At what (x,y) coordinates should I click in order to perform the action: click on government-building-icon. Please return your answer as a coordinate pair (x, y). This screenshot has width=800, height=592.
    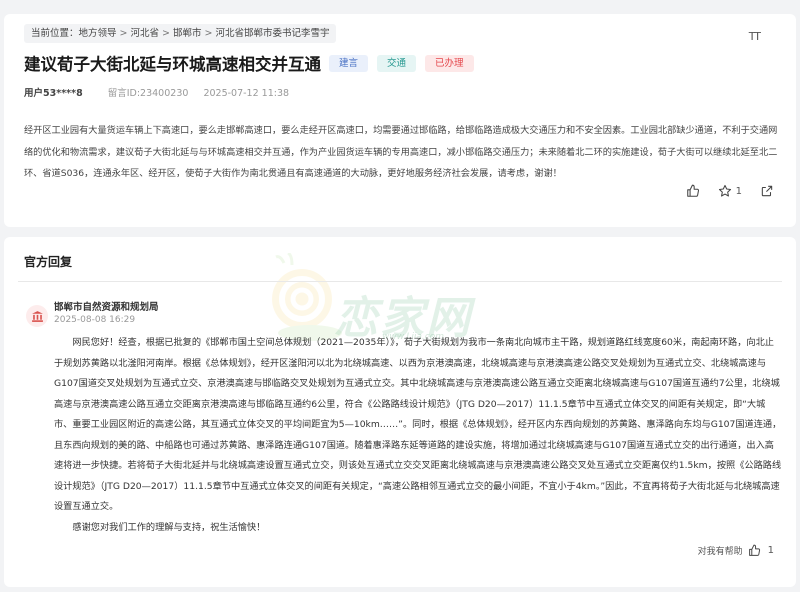
    Looking at the image, I should click on (37, 316).